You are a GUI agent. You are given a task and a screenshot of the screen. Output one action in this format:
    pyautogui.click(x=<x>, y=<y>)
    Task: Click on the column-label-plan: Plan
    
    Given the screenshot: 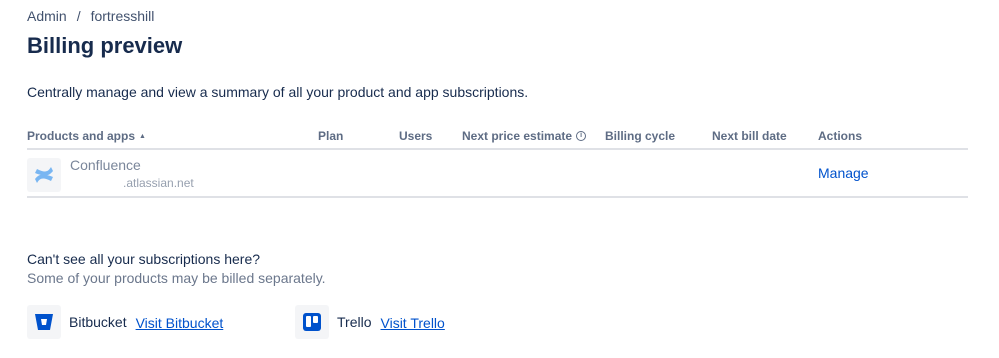 What is the action you would take?
    pyautogui.click(x=331, y=136)
    